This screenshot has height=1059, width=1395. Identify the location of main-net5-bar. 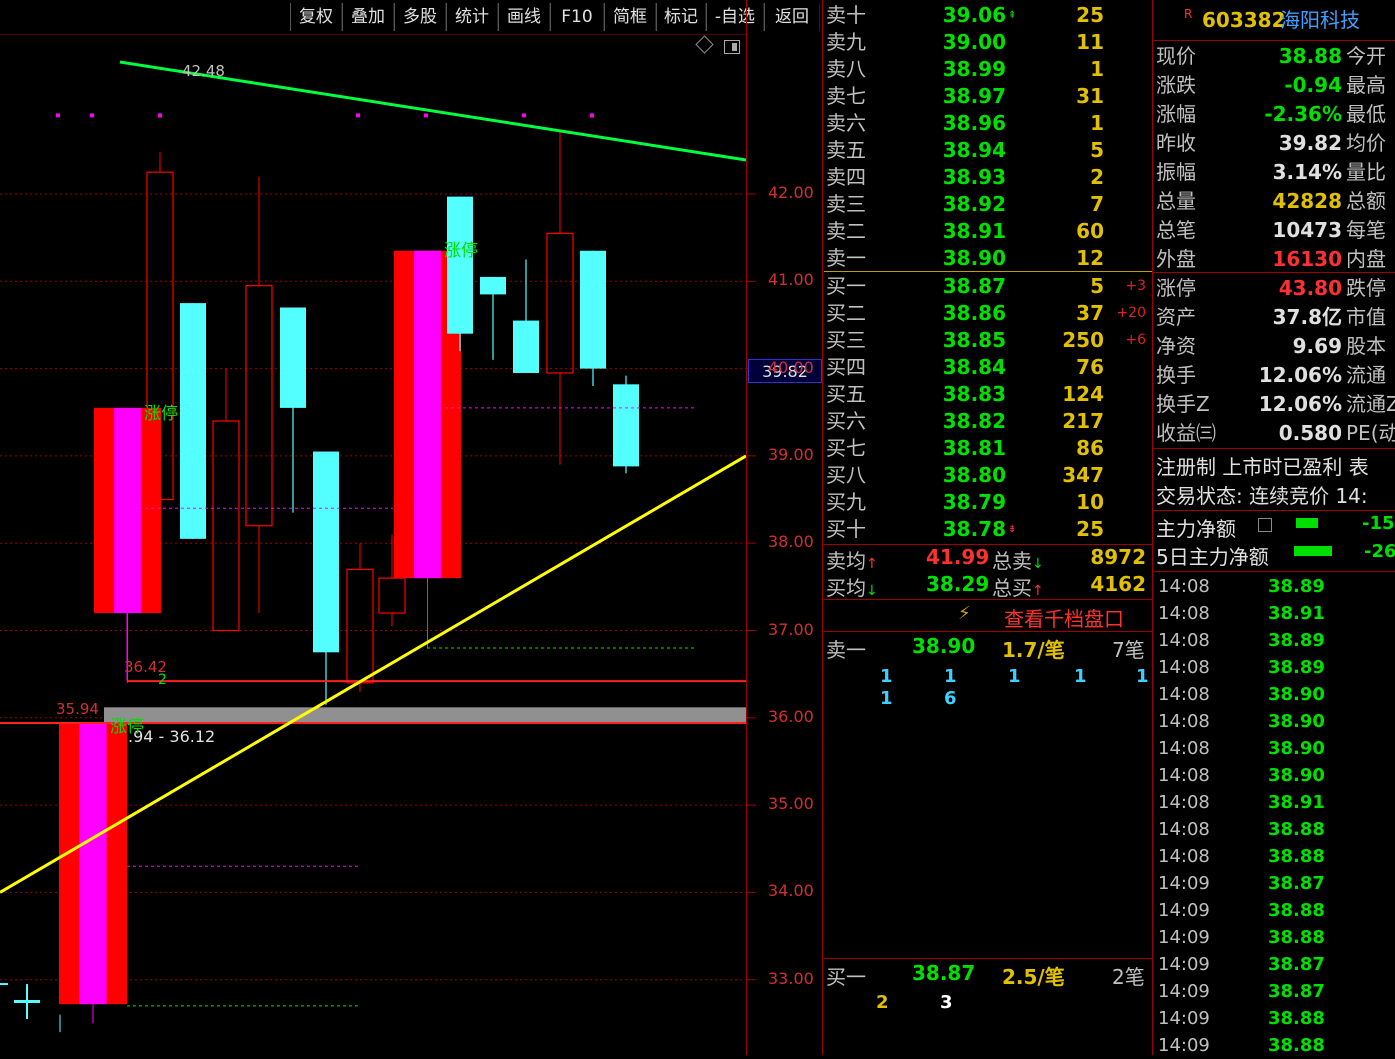
(1313, 551).